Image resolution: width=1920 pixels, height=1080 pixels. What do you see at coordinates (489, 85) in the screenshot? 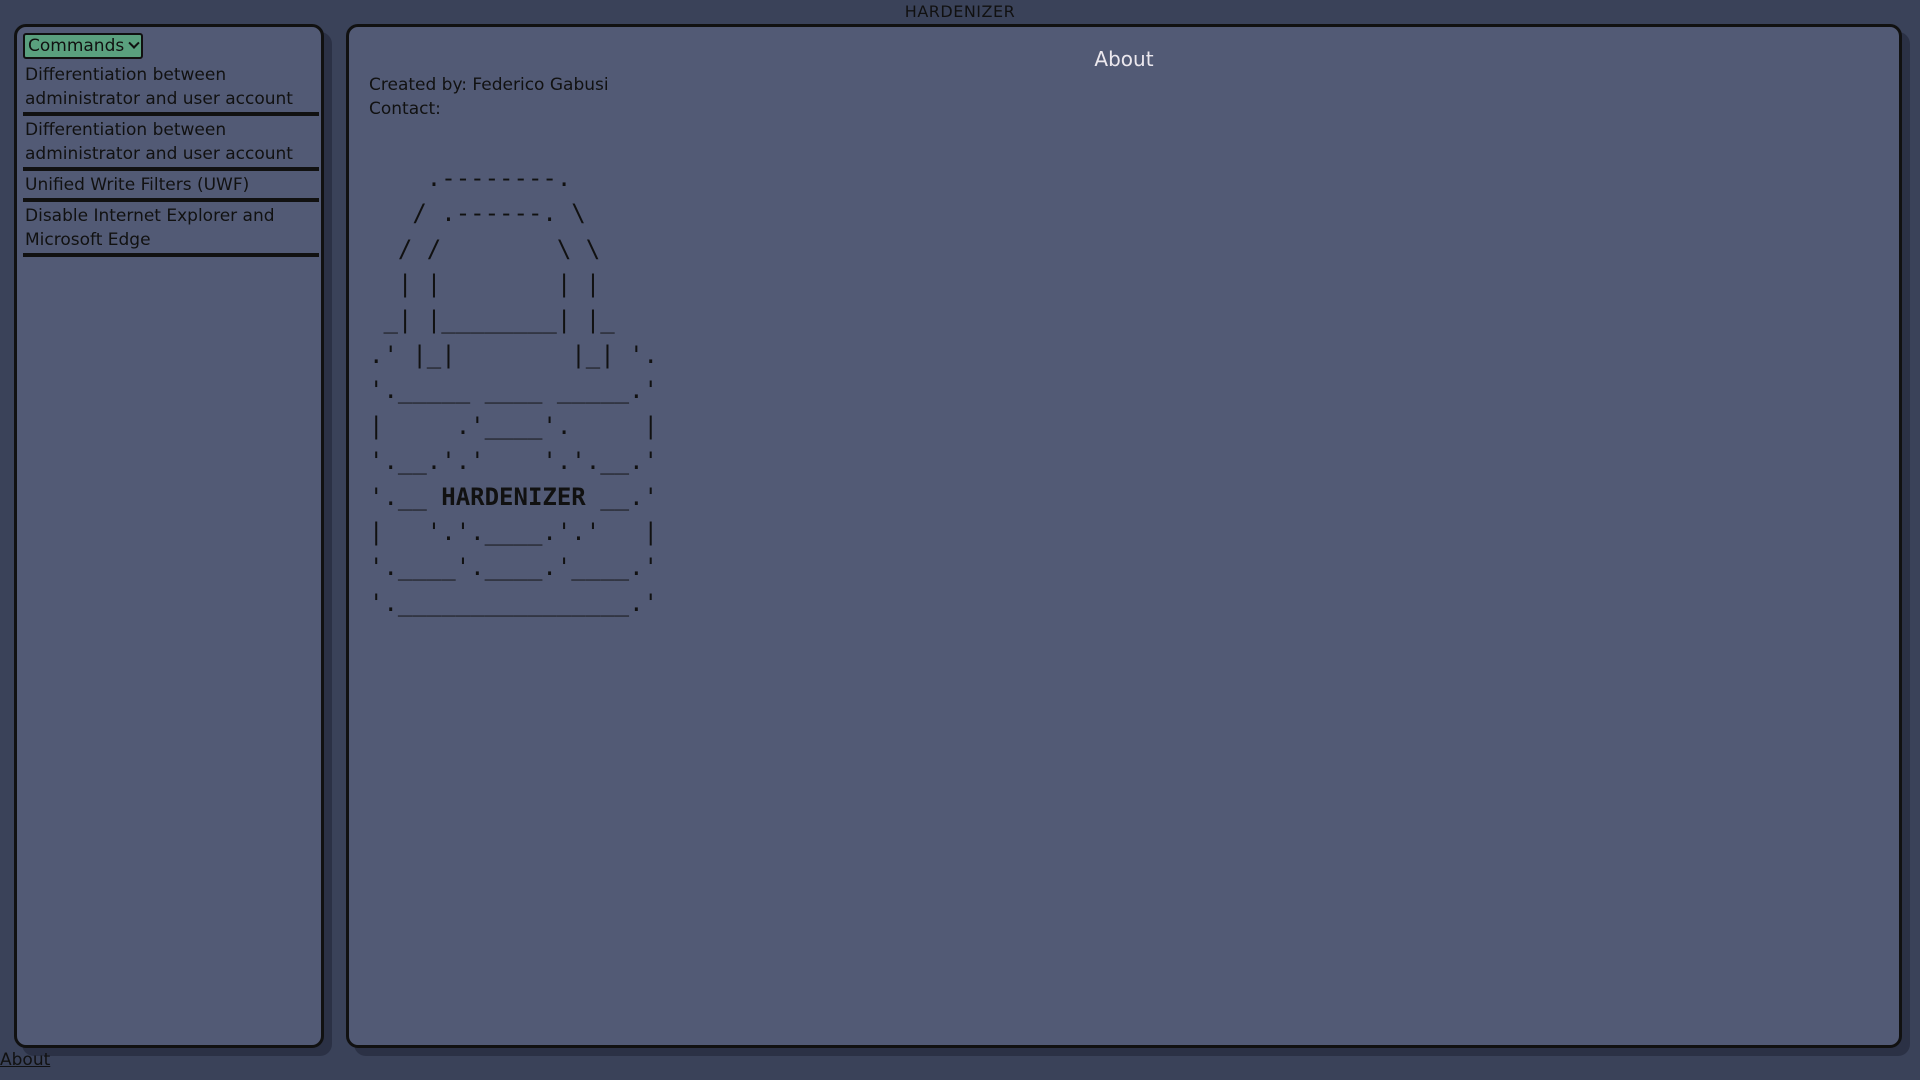
I see `created-by-text: Created by: Federico Gabusi` at bounding box center [489, 85].